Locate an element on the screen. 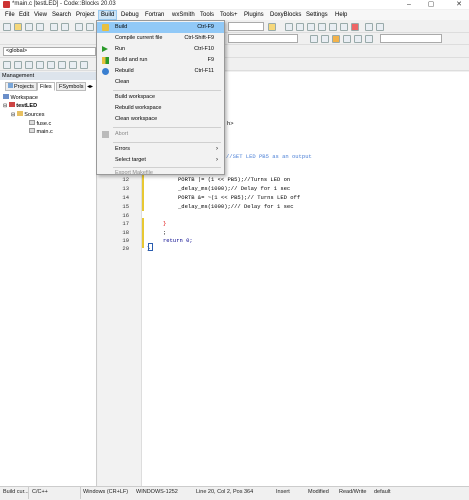 This screenshot has height=500, width=469. menu-item-build-and-run: Build and run F9 is located at coordinates (160, 60).